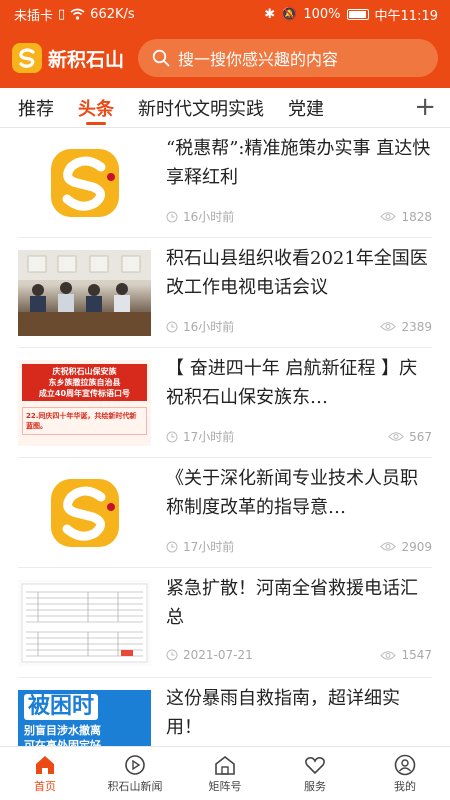 This screenshot has height=800, width=450. I want to click on nav-jishishan-news: 积石山新闻, so click(135, 773).